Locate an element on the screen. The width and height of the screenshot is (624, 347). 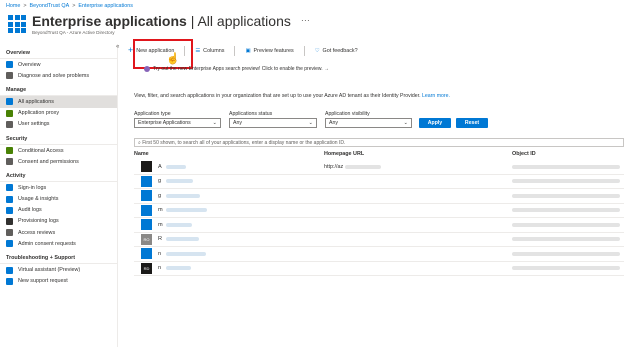
reset-button: Reset is located at coordinates (472, 123).